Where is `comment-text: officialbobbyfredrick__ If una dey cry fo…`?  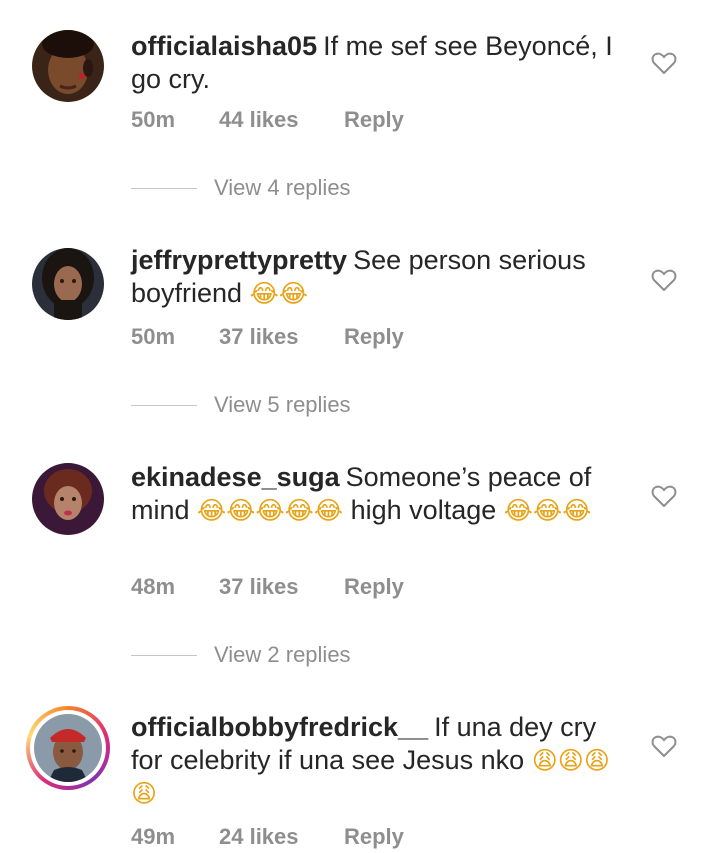 comment-text: officialbobbyfredrick__ If una dey cry fo… is located at coordinates (378, 760).